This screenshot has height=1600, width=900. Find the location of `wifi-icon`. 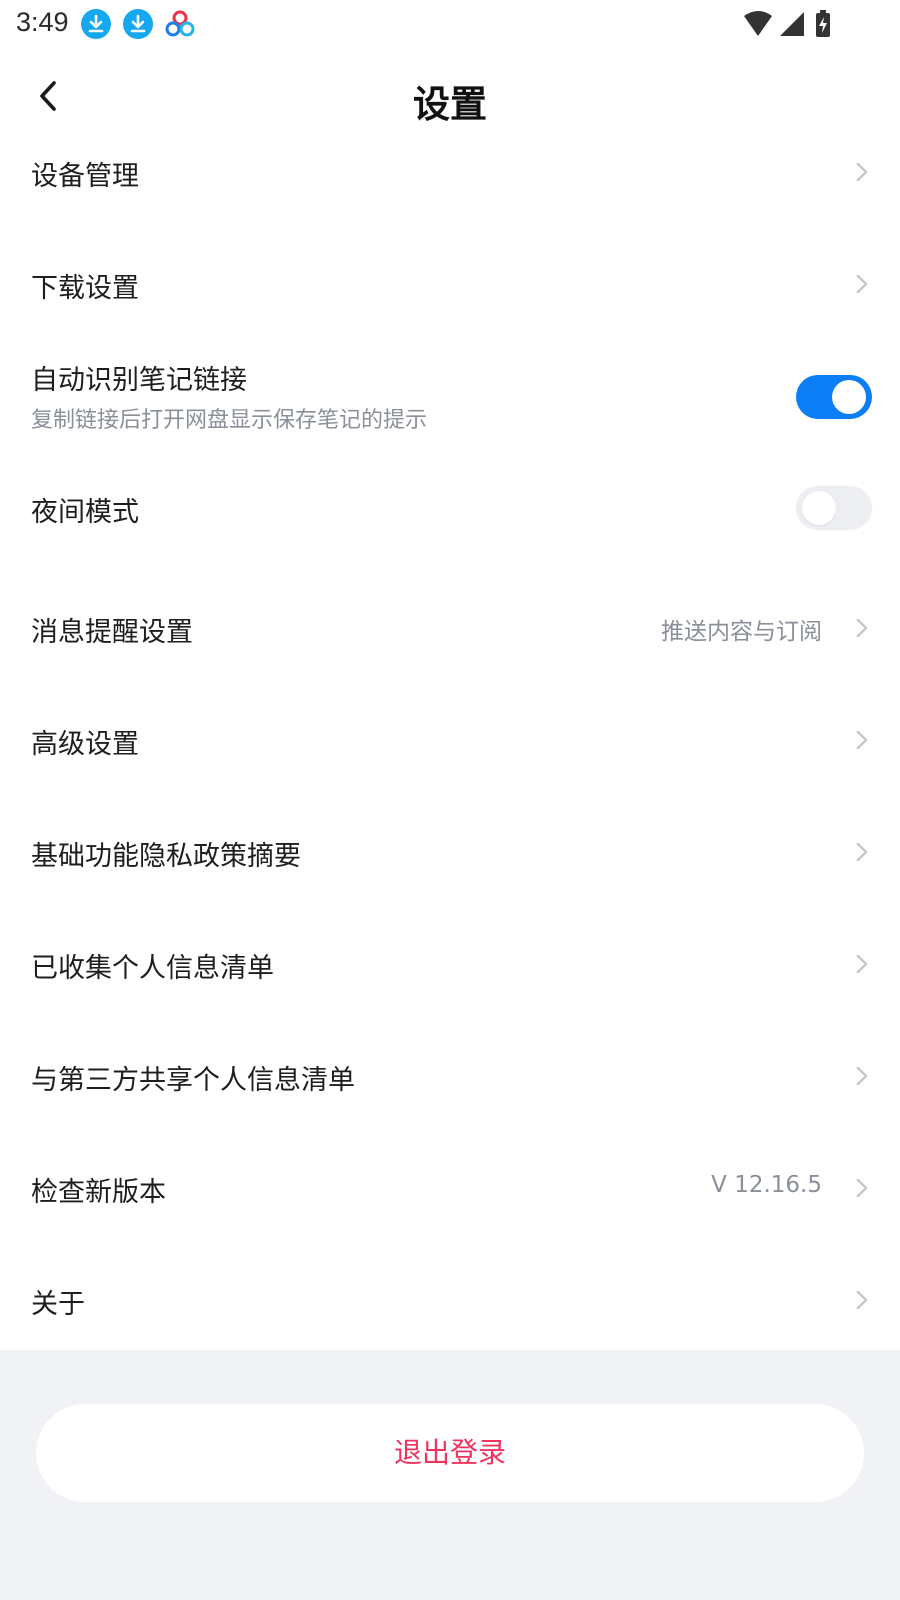

wifi-icon is located at coordinates (758, 23).